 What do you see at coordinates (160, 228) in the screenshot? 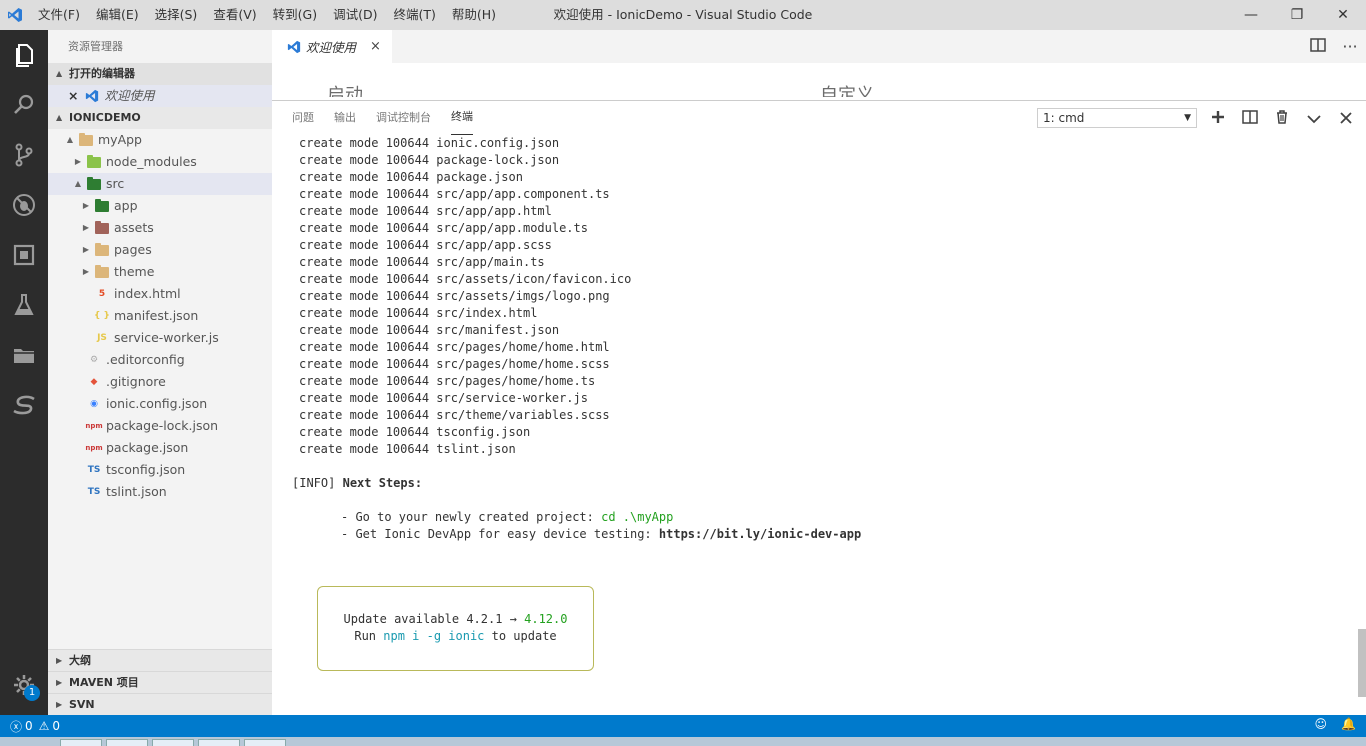
I see `tree-item: ▶ assets` at bounding box center [160, 228].